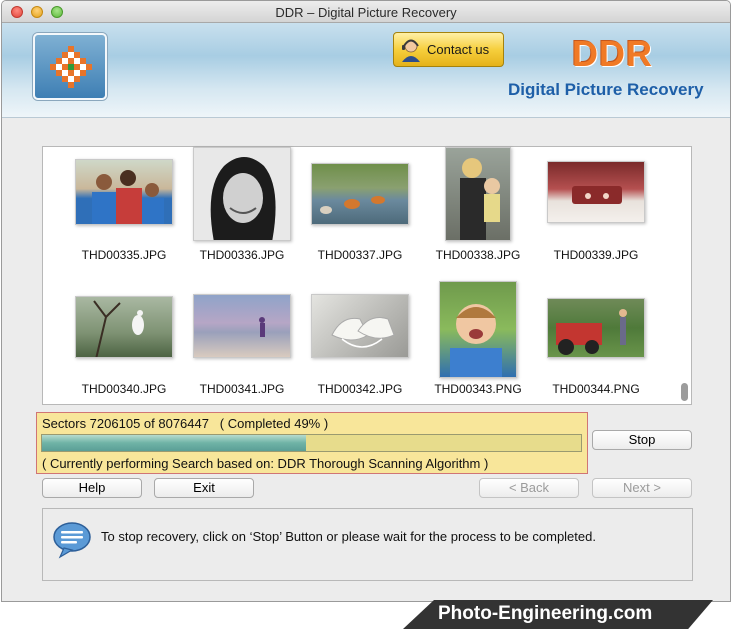  I want to click on gallery-item: THD00338.JPG, so click(478, 207).